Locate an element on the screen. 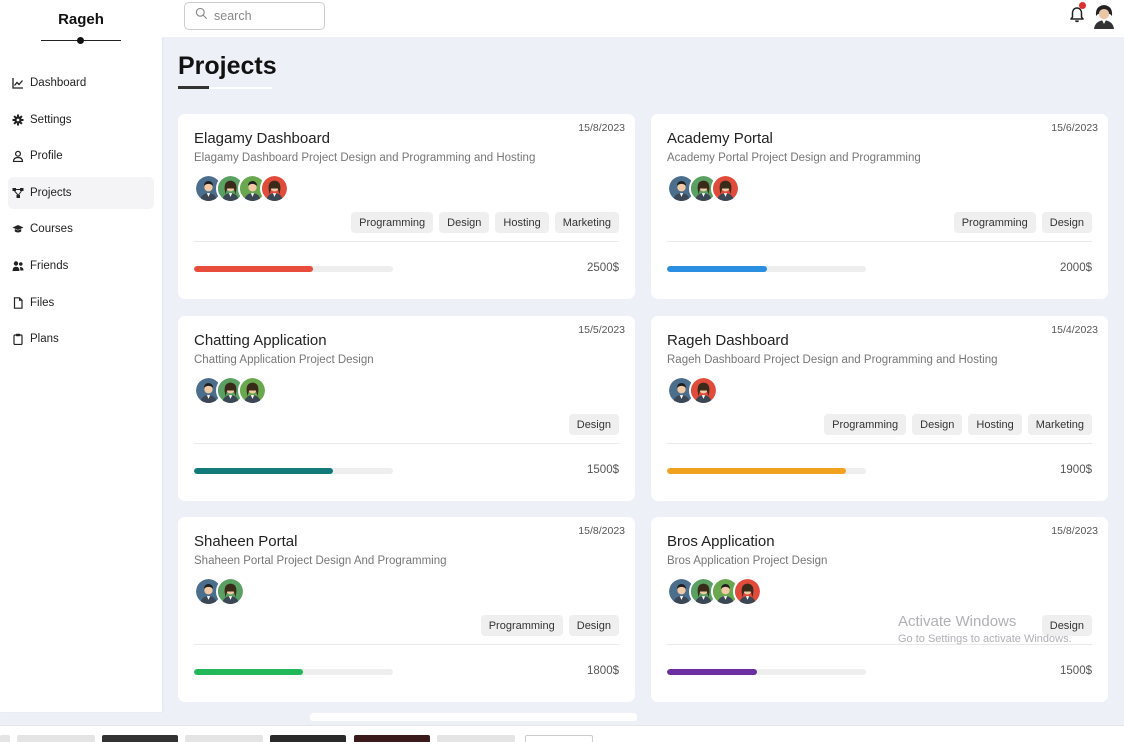 This screenshot has height=742, width=1124. sidebar-item-label: Courses is located at coordinates (51, 229).